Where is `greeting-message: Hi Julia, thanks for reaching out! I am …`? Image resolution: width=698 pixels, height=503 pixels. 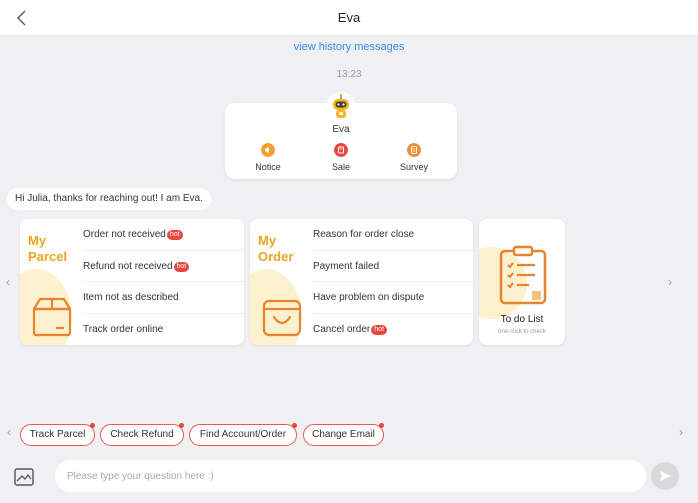
greeting-message: Hi Julia, thanks for reaching out! I am … is located at coordinates (109, 199).